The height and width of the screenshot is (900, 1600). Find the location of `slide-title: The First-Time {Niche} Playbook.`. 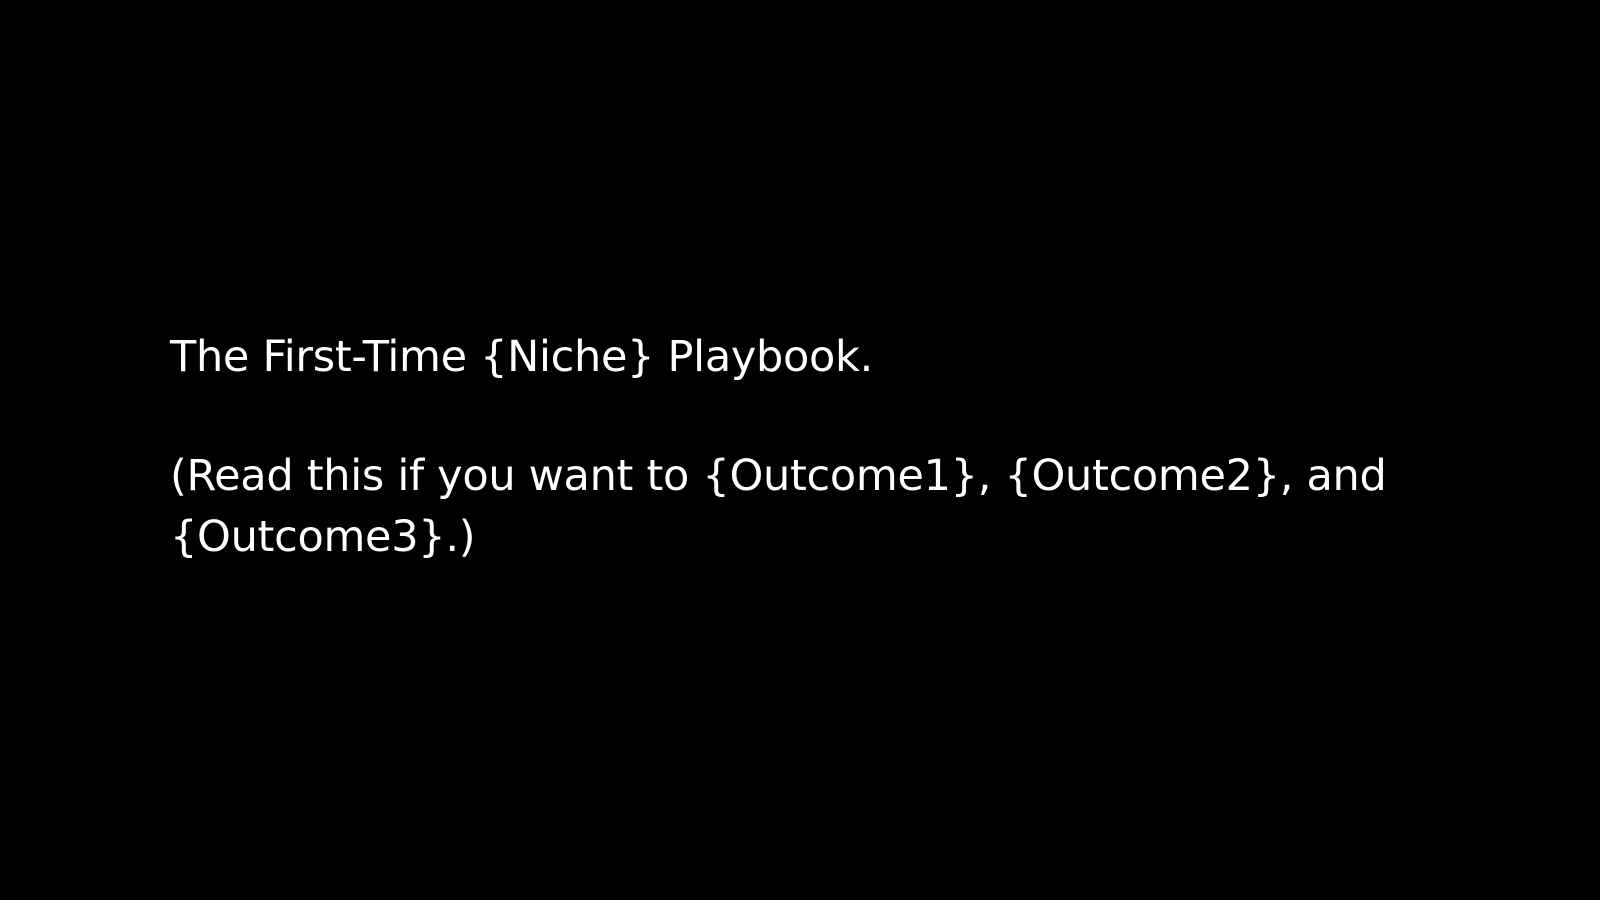

slide-title: The First-Time {Niche} Playbook. is located at coordinates (522, 357).